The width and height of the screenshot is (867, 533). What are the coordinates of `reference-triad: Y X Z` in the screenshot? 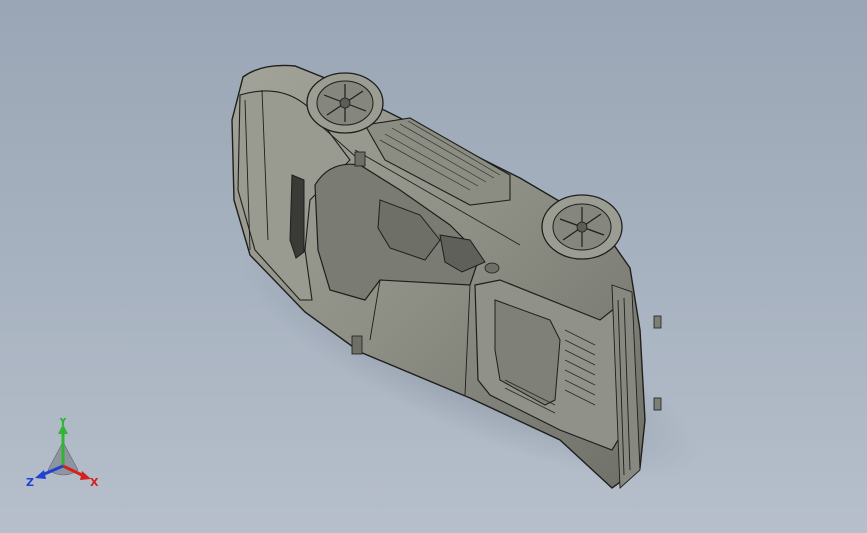 It's located at (62, 453).